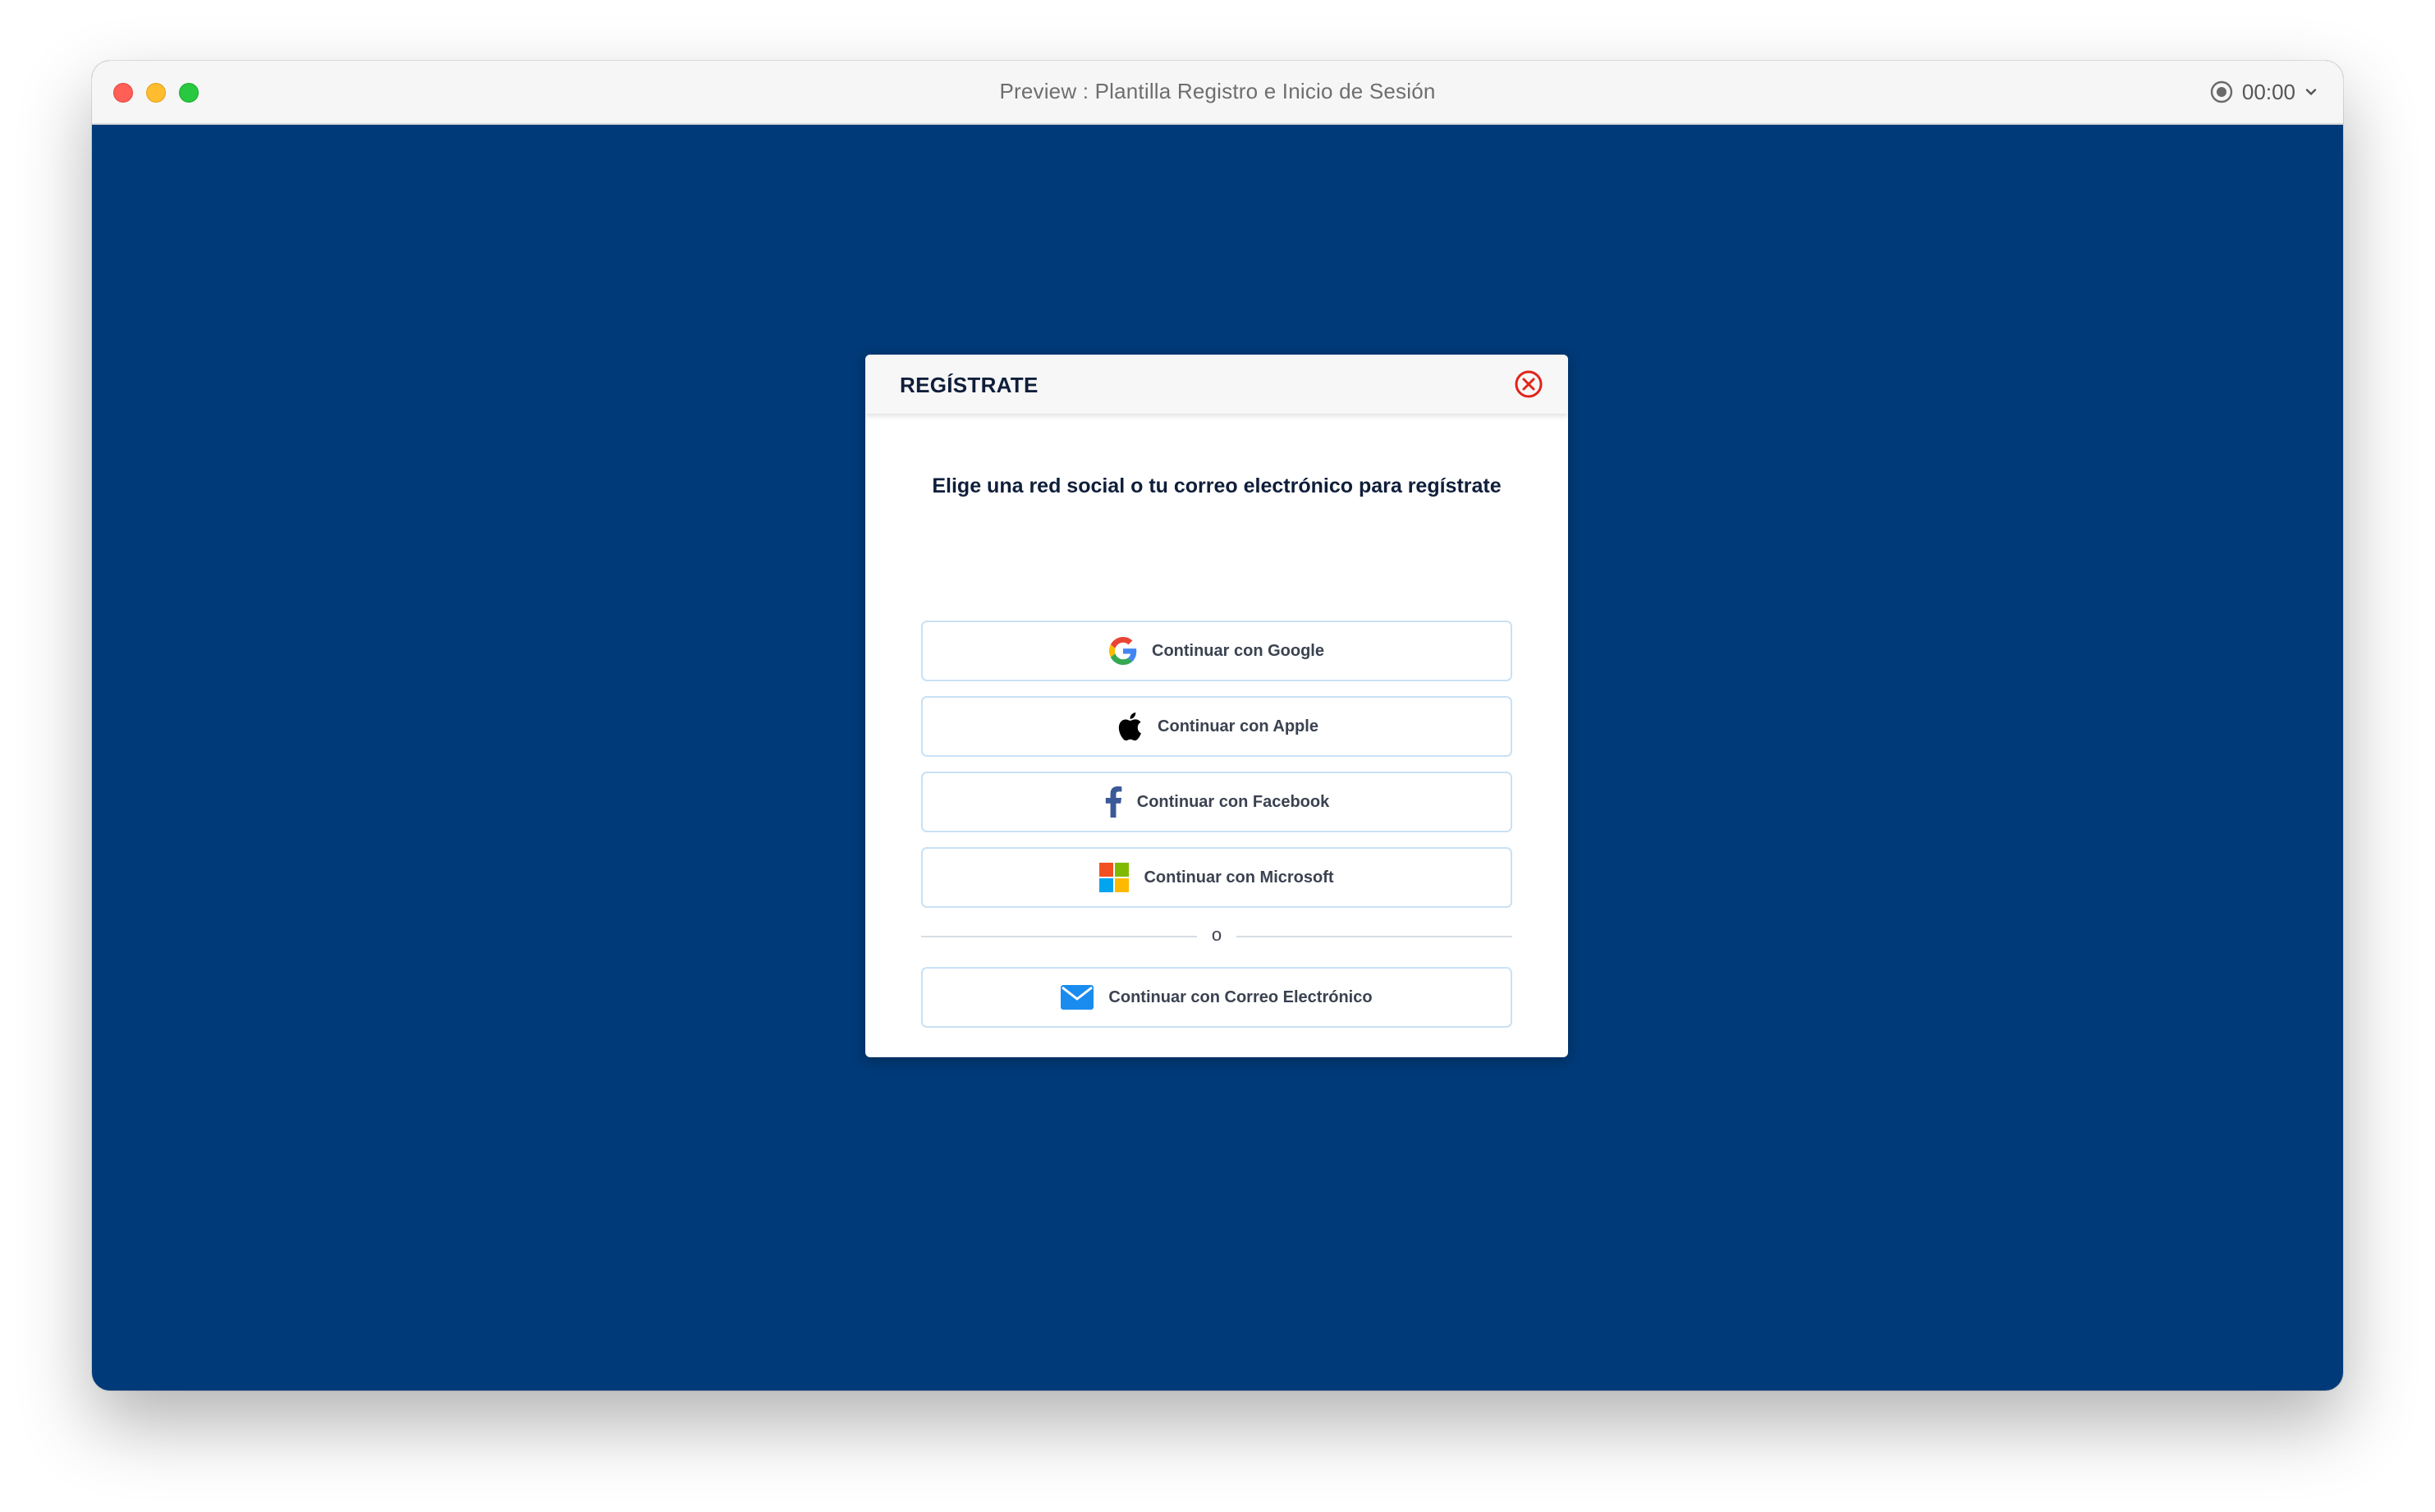 Image resolution: width=2435 pixels, height=1512 pixels. I want to click on divider-line-left, so click(1059, 936).